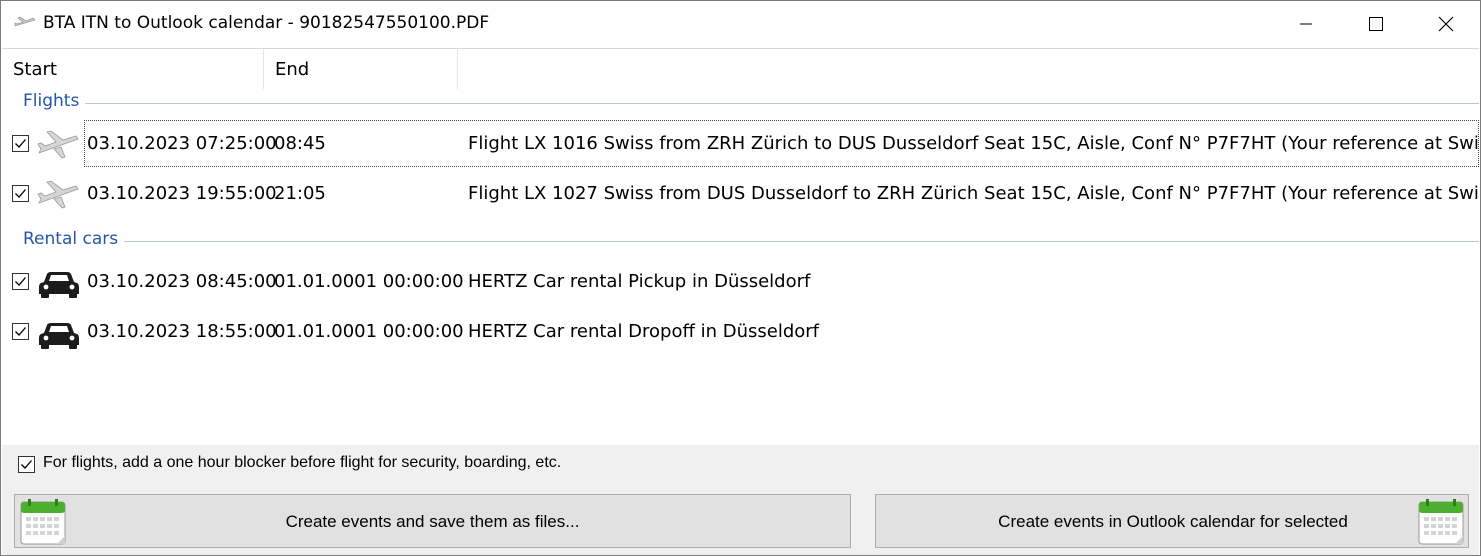 The height and width of the screenshot is (556, 1481). What do you see at coordinates (182, 331) in the screenshot?
I see `start-cell: 03.10.2023 18:55:00` at bounding box center [182, 331].